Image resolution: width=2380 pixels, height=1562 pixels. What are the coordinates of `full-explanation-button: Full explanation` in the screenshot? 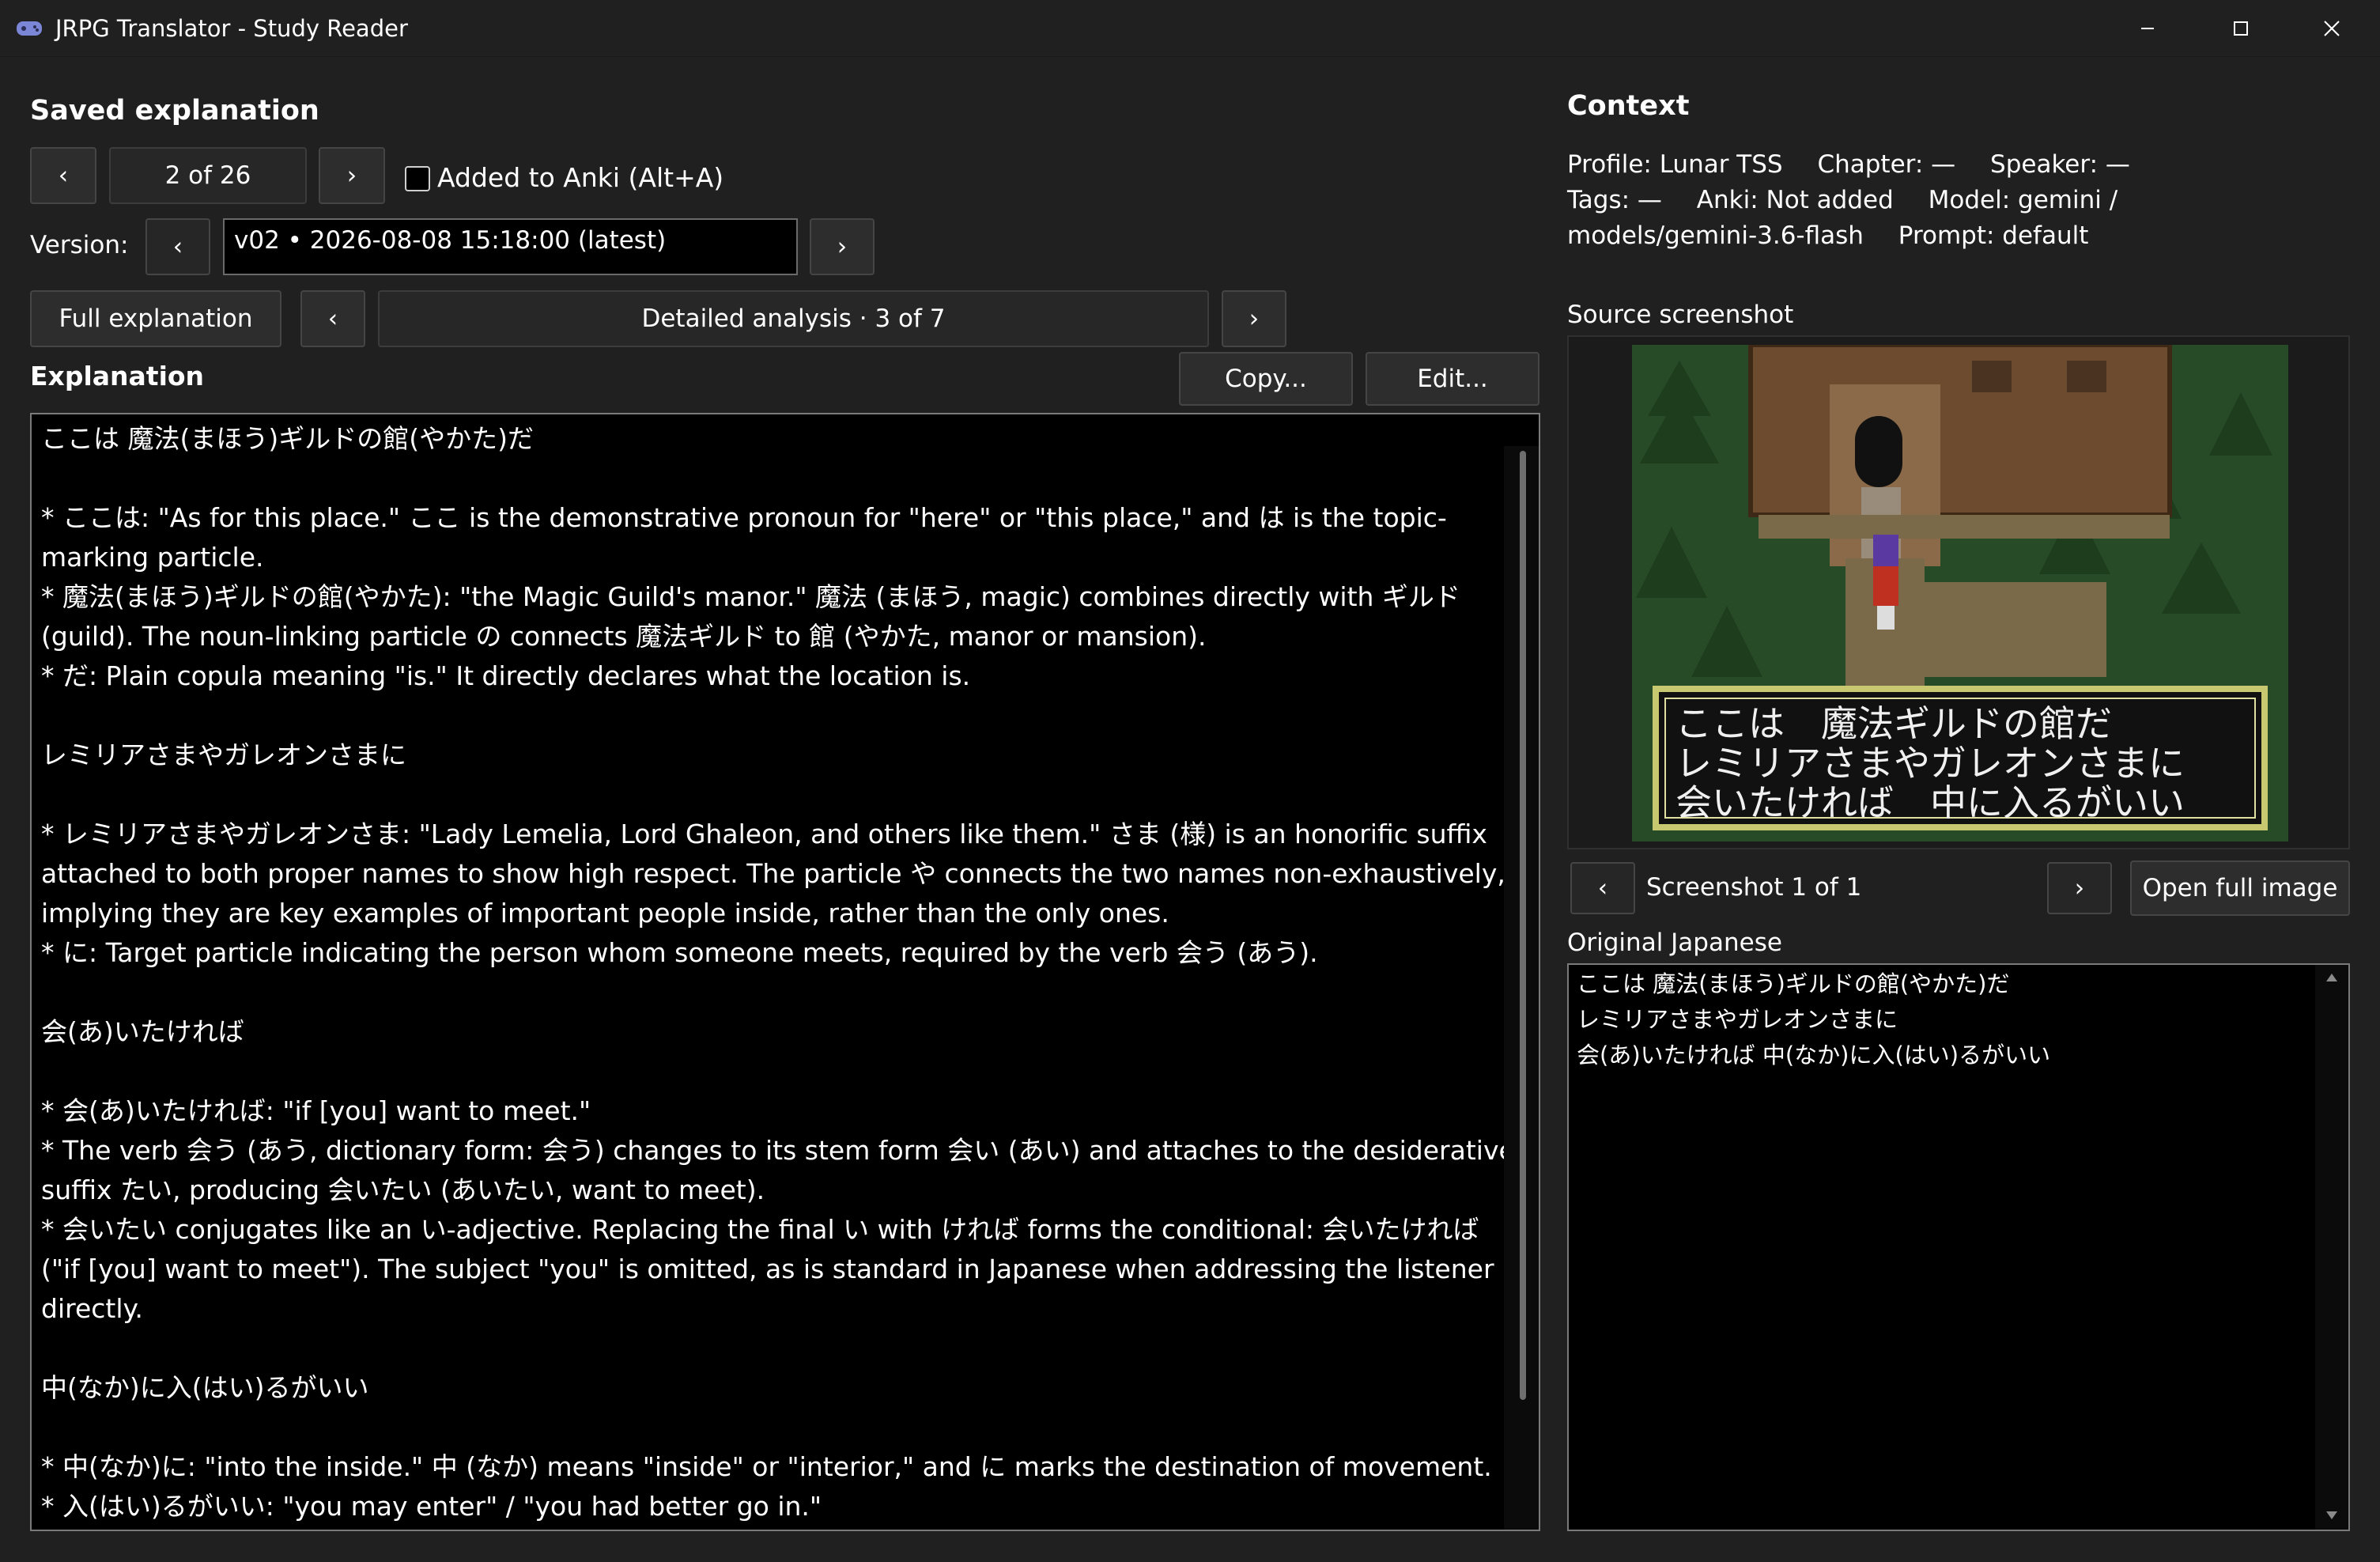 It's located at (155, 318).